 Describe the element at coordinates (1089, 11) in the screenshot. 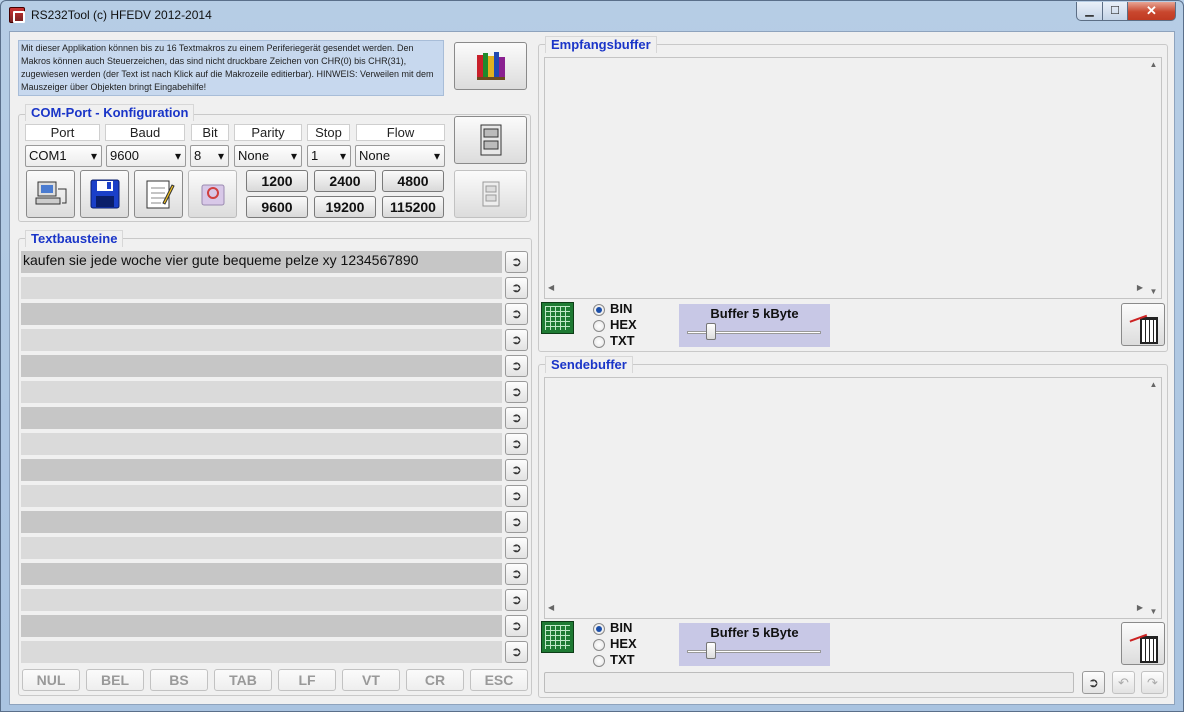

I see `minimize-button: ▁` at that location.